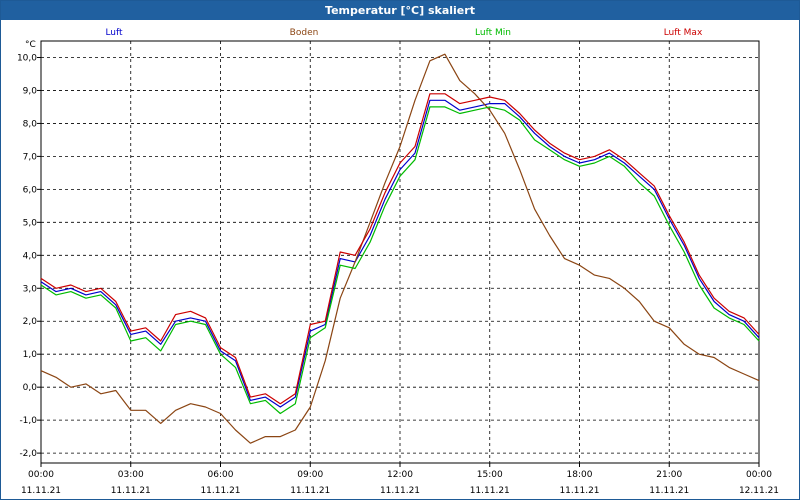 The image size is (800, 500). Describe the element at coordinates (400, 475) in the screenshot. I see `x-tick-time: 12:00` at that location.